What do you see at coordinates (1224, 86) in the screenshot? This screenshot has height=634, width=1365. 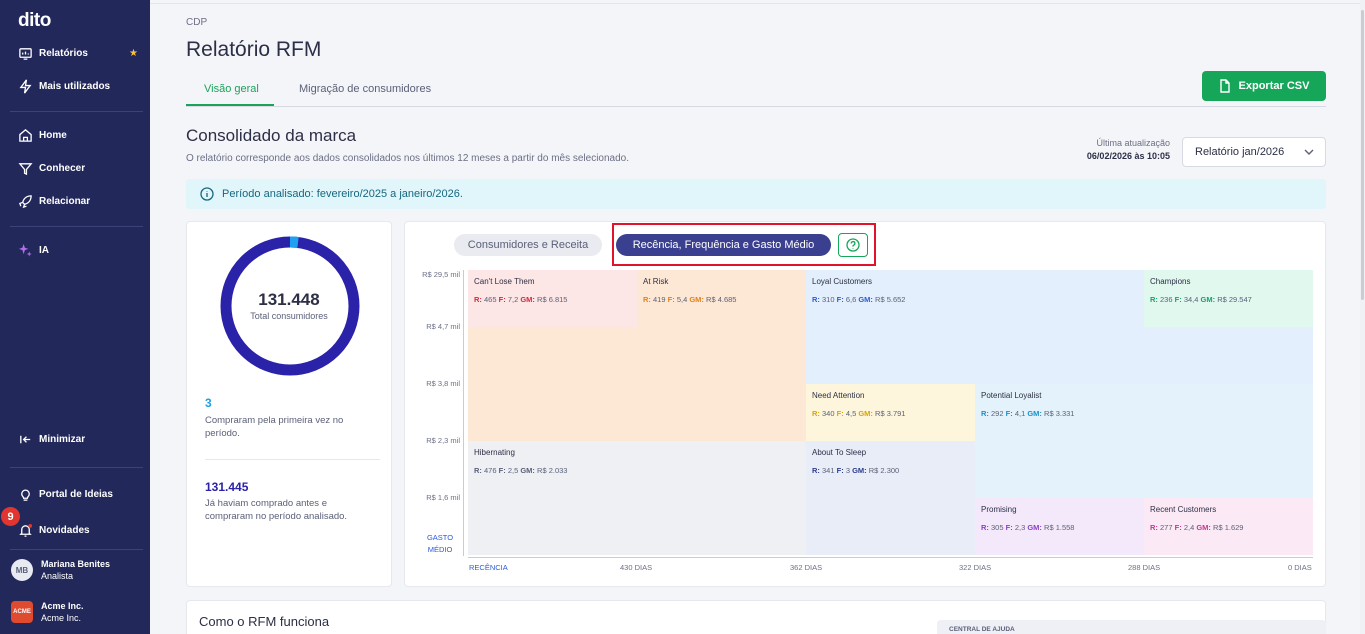 I see `file-icon` at bounding box center [1224, 86].